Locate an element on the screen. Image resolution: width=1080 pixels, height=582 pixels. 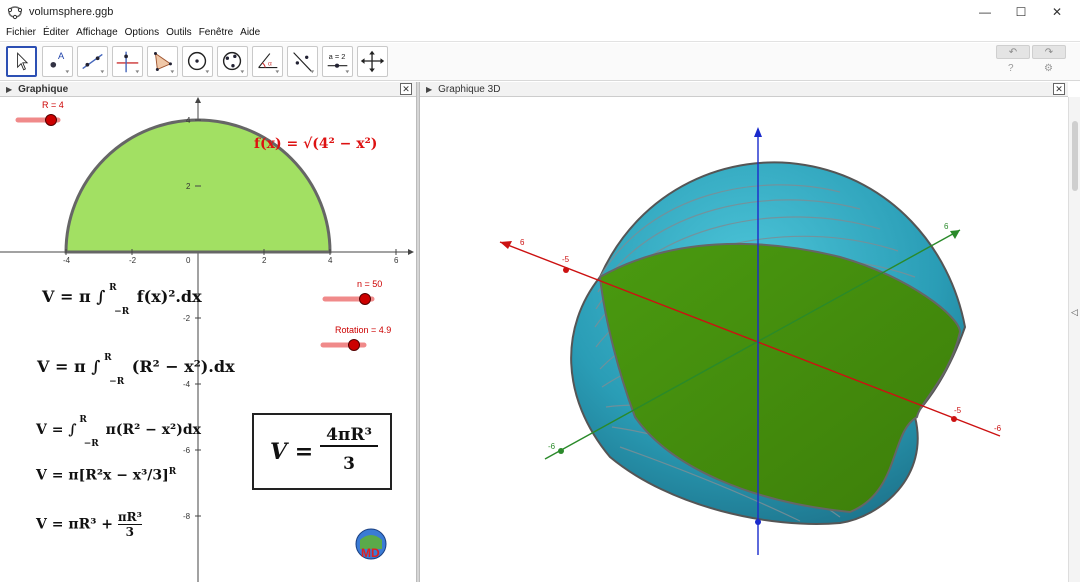
y-tick-label: -6 is located at coordinates (187, 450).